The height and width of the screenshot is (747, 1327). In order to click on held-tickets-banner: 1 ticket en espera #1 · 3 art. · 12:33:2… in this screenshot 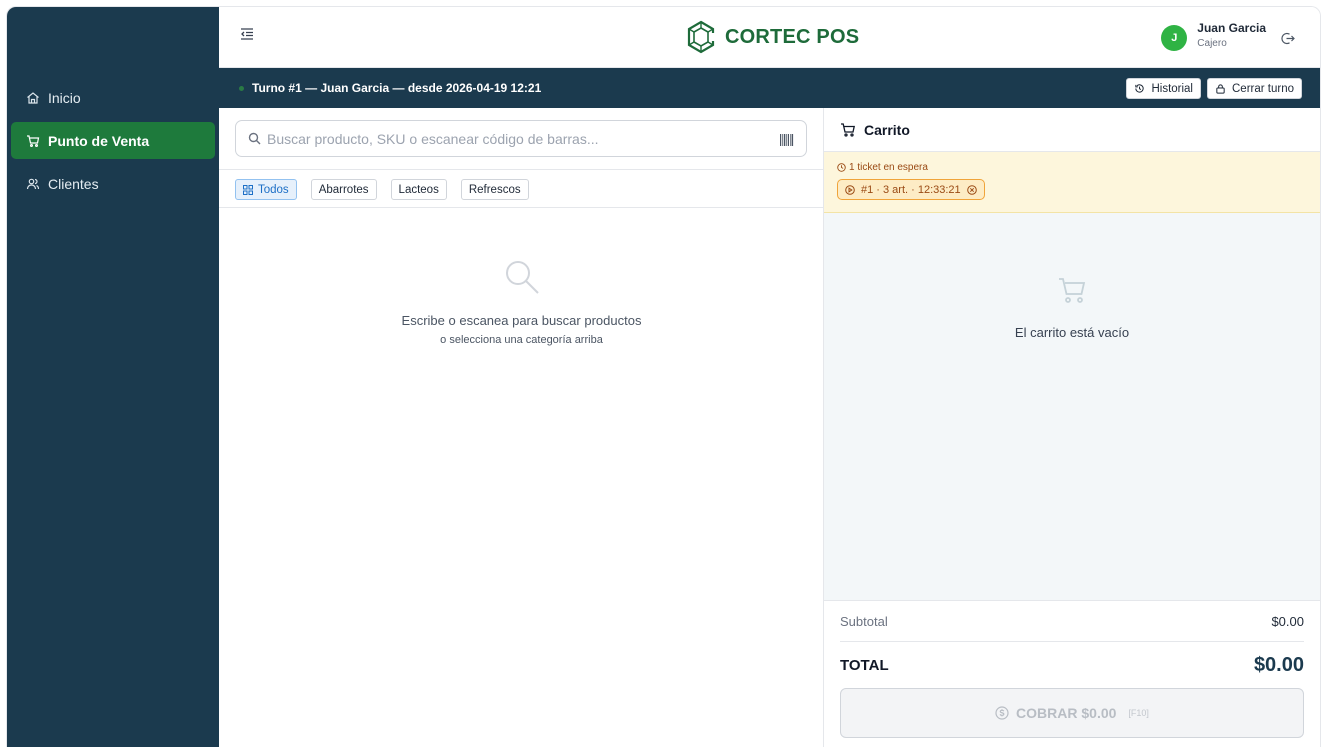, I will do `click(1072, 182)`.